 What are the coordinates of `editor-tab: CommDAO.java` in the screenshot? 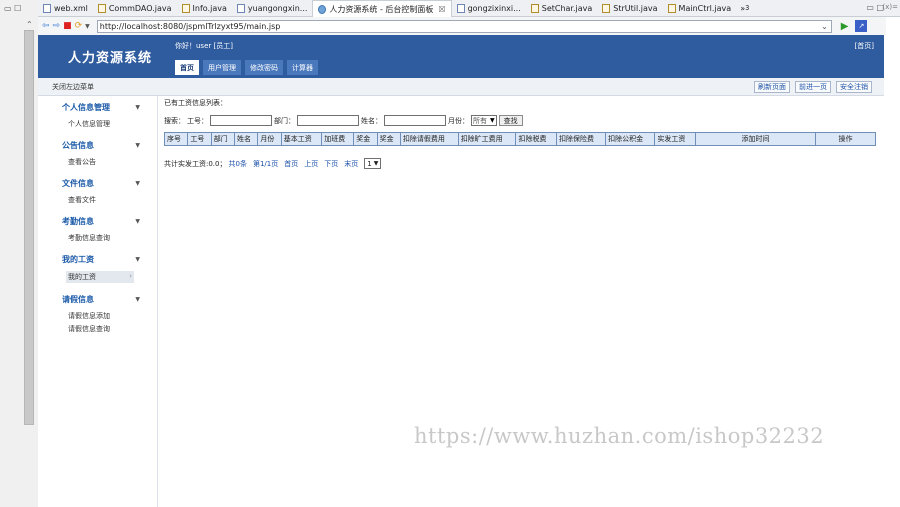 It's located at (135, 8).